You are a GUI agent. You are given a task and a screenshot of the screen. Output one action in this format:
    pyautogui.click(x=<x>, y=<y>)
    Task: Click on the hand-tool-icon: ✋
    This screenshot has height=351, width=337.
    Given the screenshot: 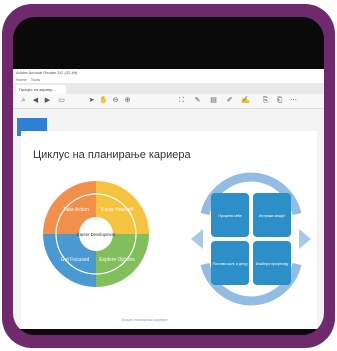 What is the action you would take?
    pyautogui.click(x=103, y=100)
    